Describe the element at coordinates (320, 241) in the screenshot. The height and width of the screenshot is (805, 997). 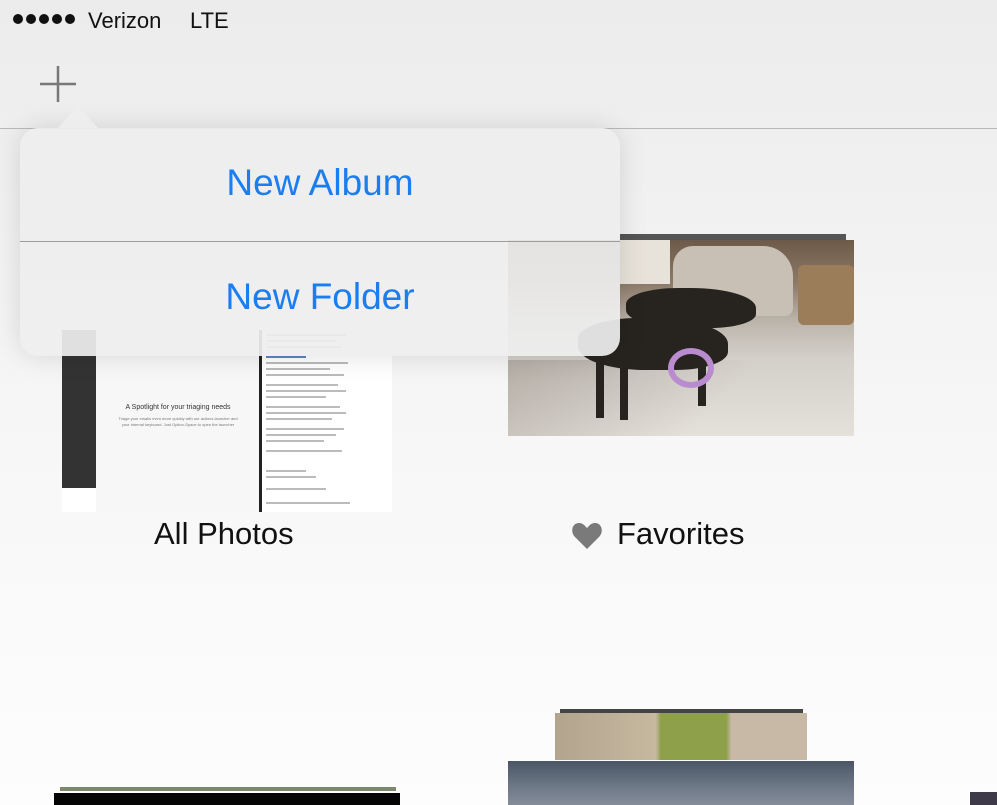
I see `menu-separator` at that location.